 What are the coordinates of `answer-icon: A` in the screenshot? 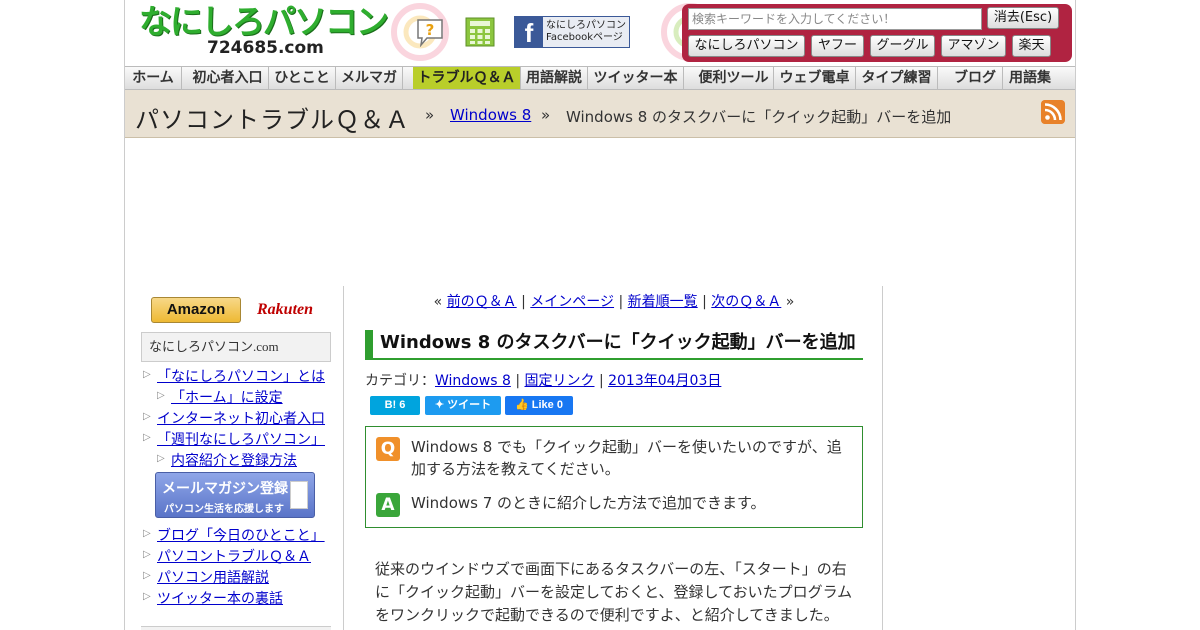 It's located at (388, 505).